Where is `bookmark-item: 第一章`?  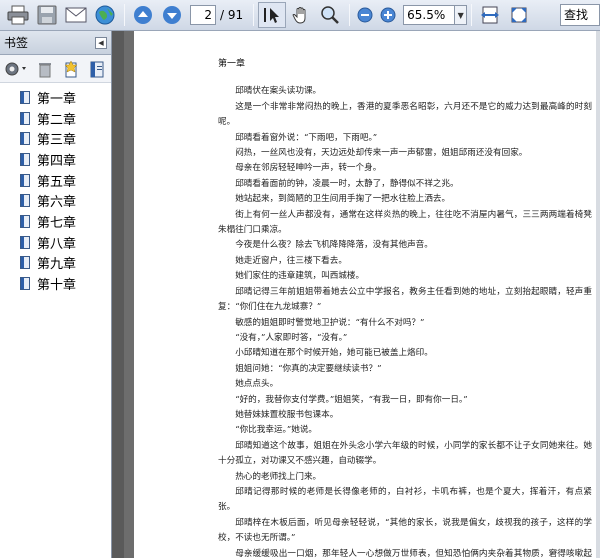 bookmark-item: 第一章 is located at coordinates (55, 97).